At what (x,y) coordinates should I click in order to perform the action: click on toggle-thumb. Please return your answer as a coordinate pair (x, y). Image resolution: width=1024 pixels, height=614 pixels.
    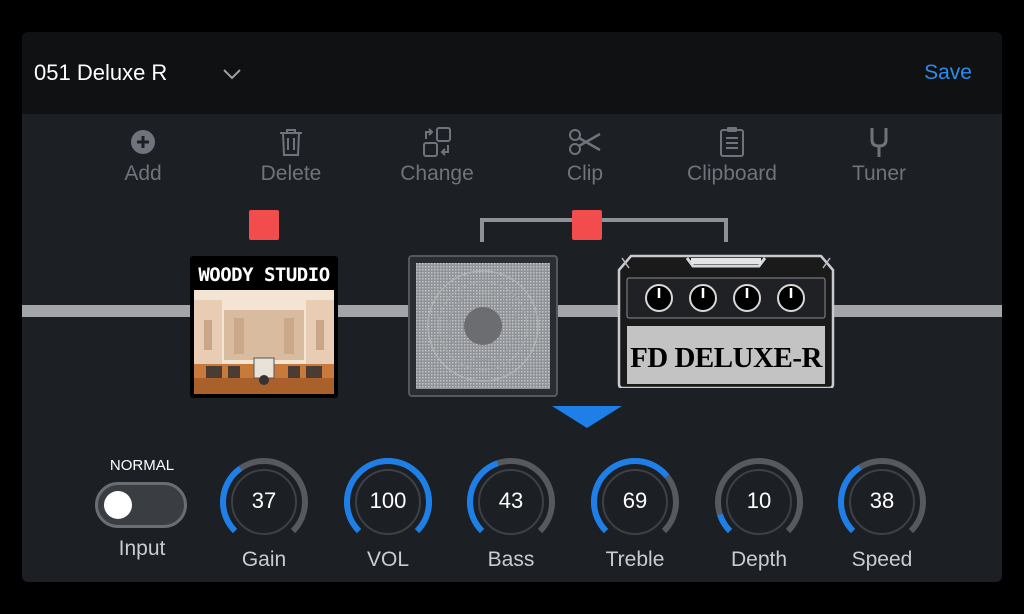
    Looking at the image, I should click on (118, 505).